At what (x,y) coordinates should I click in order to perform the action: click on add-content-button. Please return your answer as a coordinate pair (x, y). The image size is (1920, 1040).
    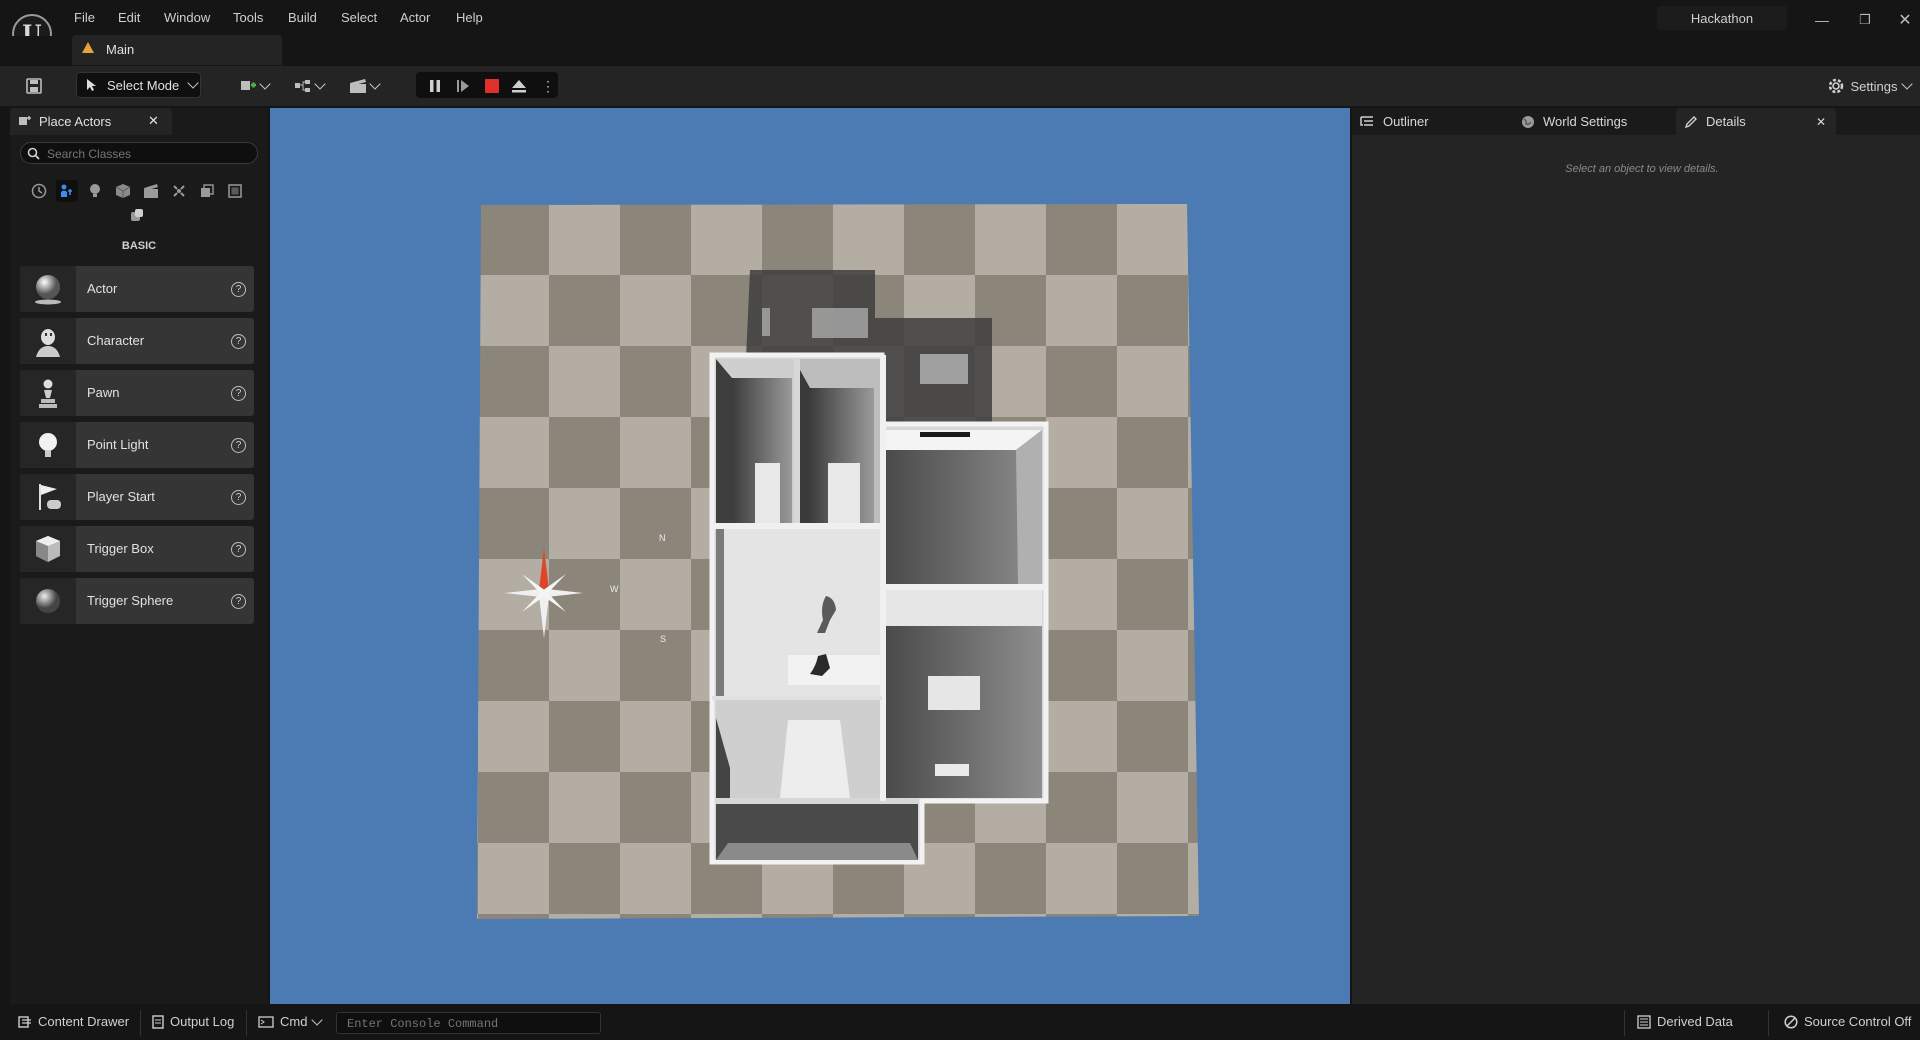
    Looking at the image, I should click on (254, 86).